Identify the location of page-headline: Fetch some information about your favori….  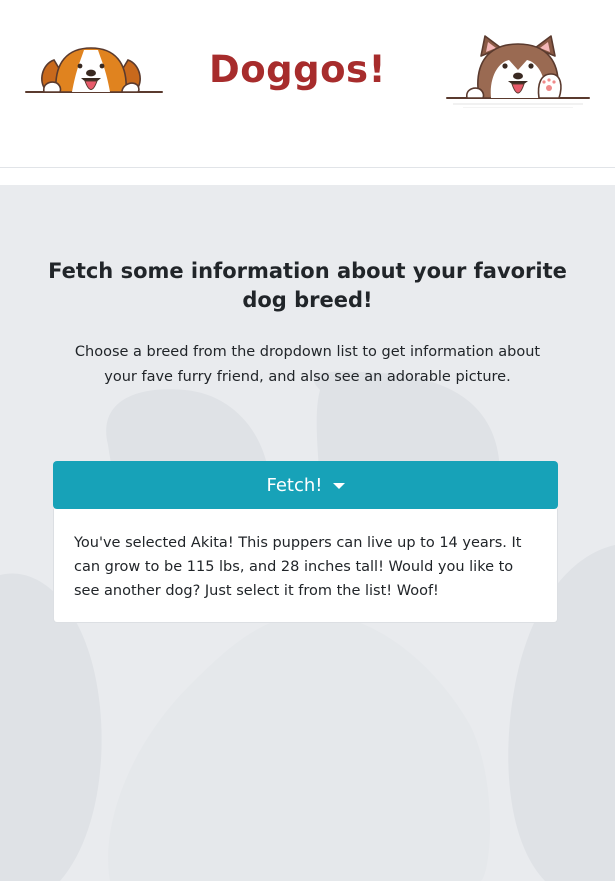
(307, 285).